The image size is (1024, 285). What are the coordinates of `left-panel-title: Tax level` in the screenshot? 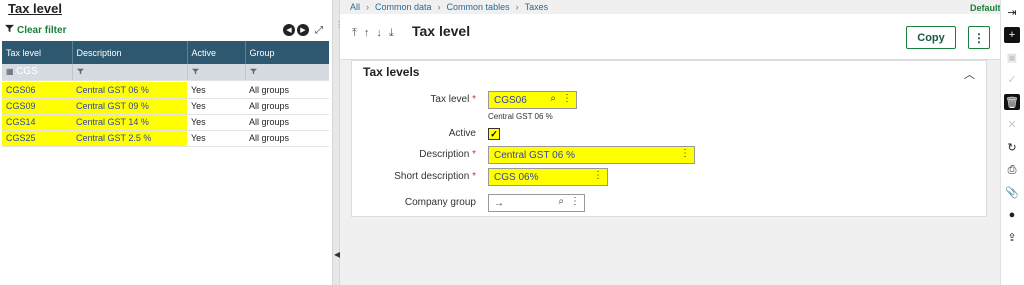 It's located at (35, 8).